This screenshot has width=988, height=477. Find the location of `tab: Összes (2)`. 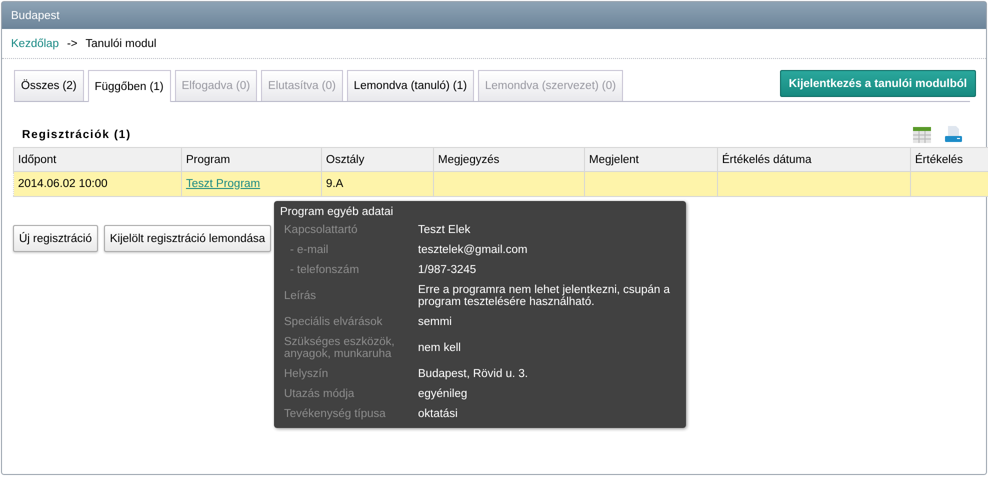

tab: Összes (2) is located at coordinates (49, 85).